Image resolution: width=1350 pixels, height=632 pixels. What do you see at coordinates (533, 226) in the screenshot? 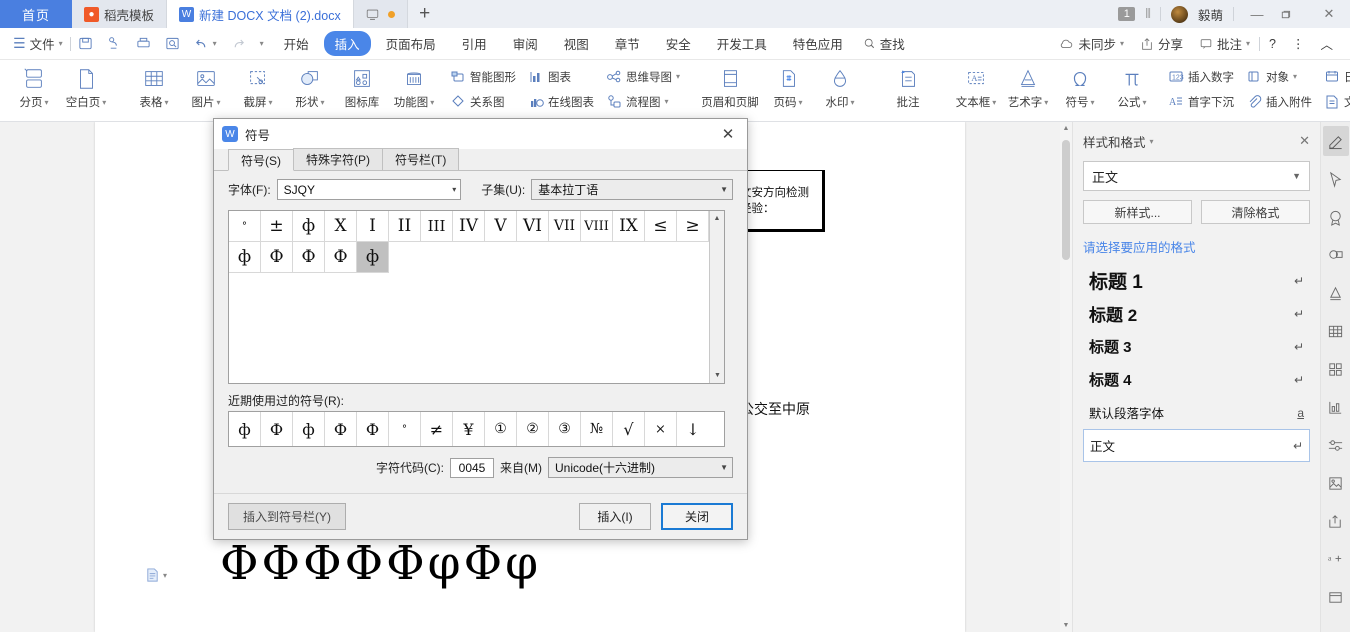
I see `symbol-cell: VI` at bounding box center [533, 226].